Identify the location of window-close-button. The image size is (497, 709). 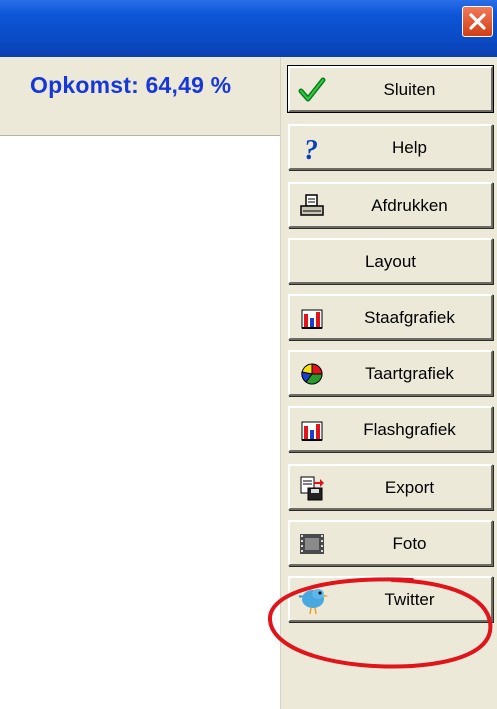
(477, 21).